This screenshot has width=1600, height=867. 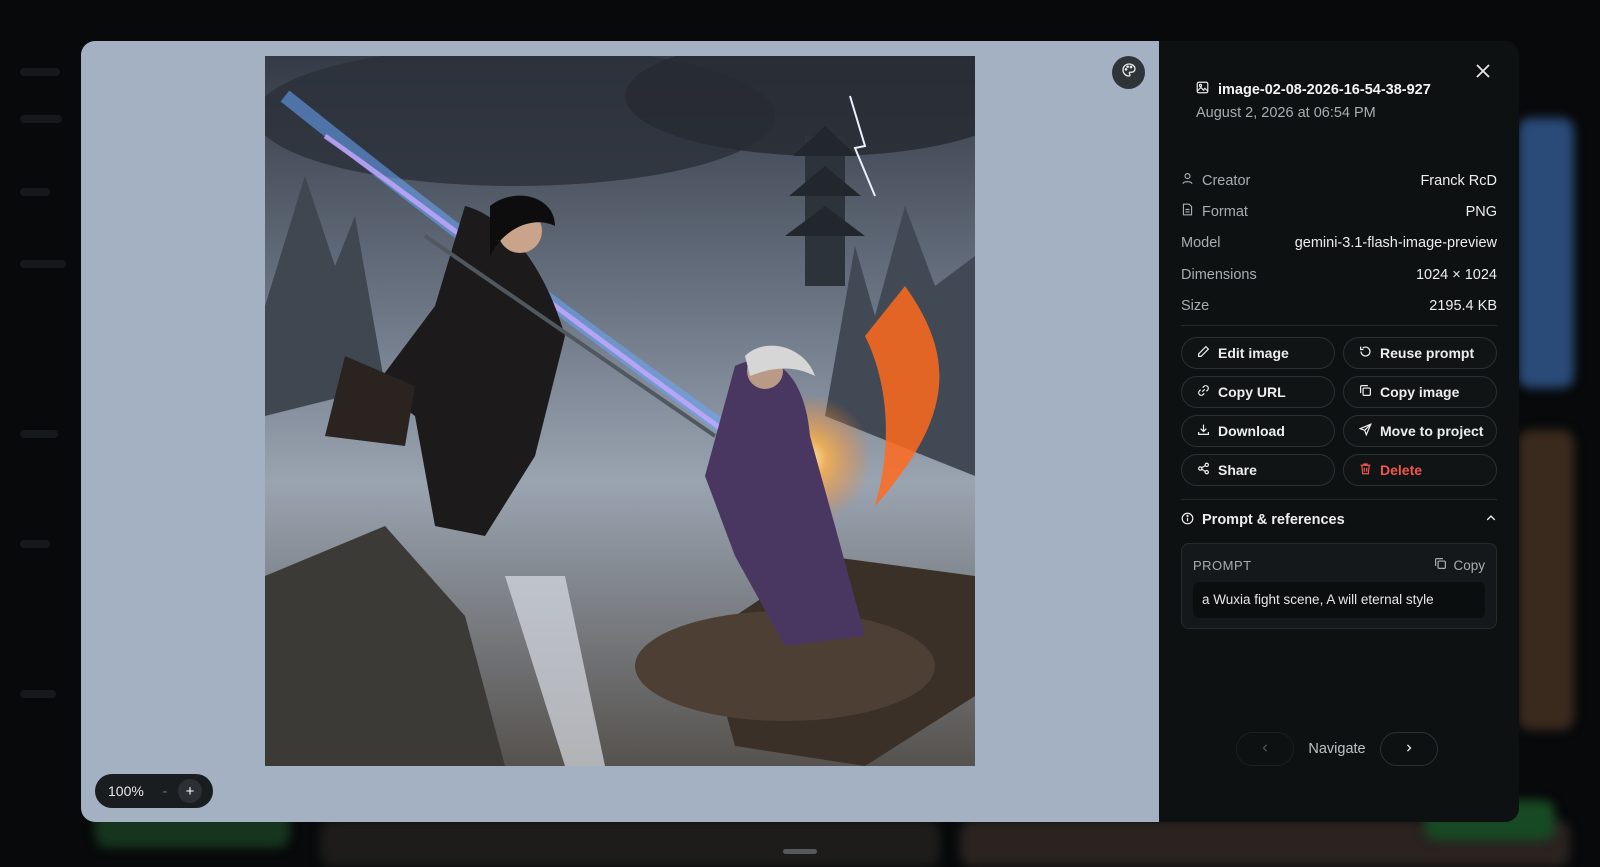 I want to click on delete-button: Delete, so click(x=1420, y=470).